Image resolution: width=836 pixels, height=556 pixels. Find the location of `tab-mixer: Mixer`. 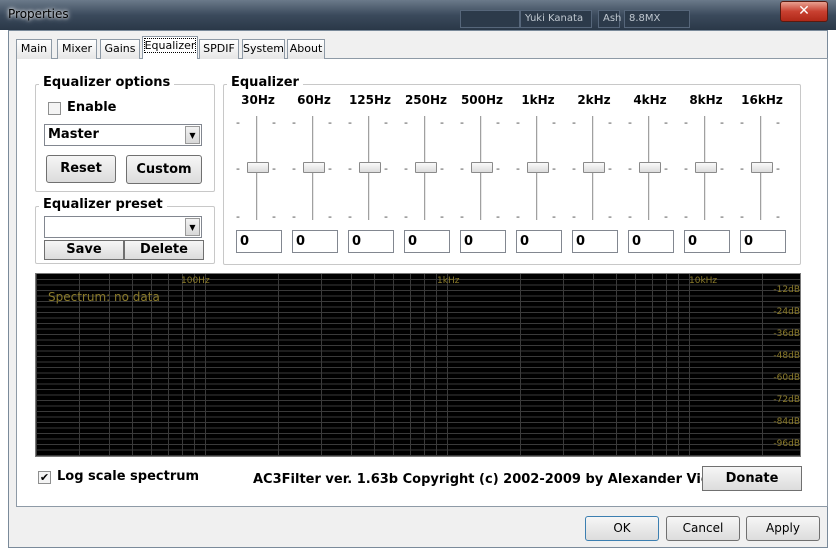

tab-mixer: Mixer is located at coordinates (77, 49).